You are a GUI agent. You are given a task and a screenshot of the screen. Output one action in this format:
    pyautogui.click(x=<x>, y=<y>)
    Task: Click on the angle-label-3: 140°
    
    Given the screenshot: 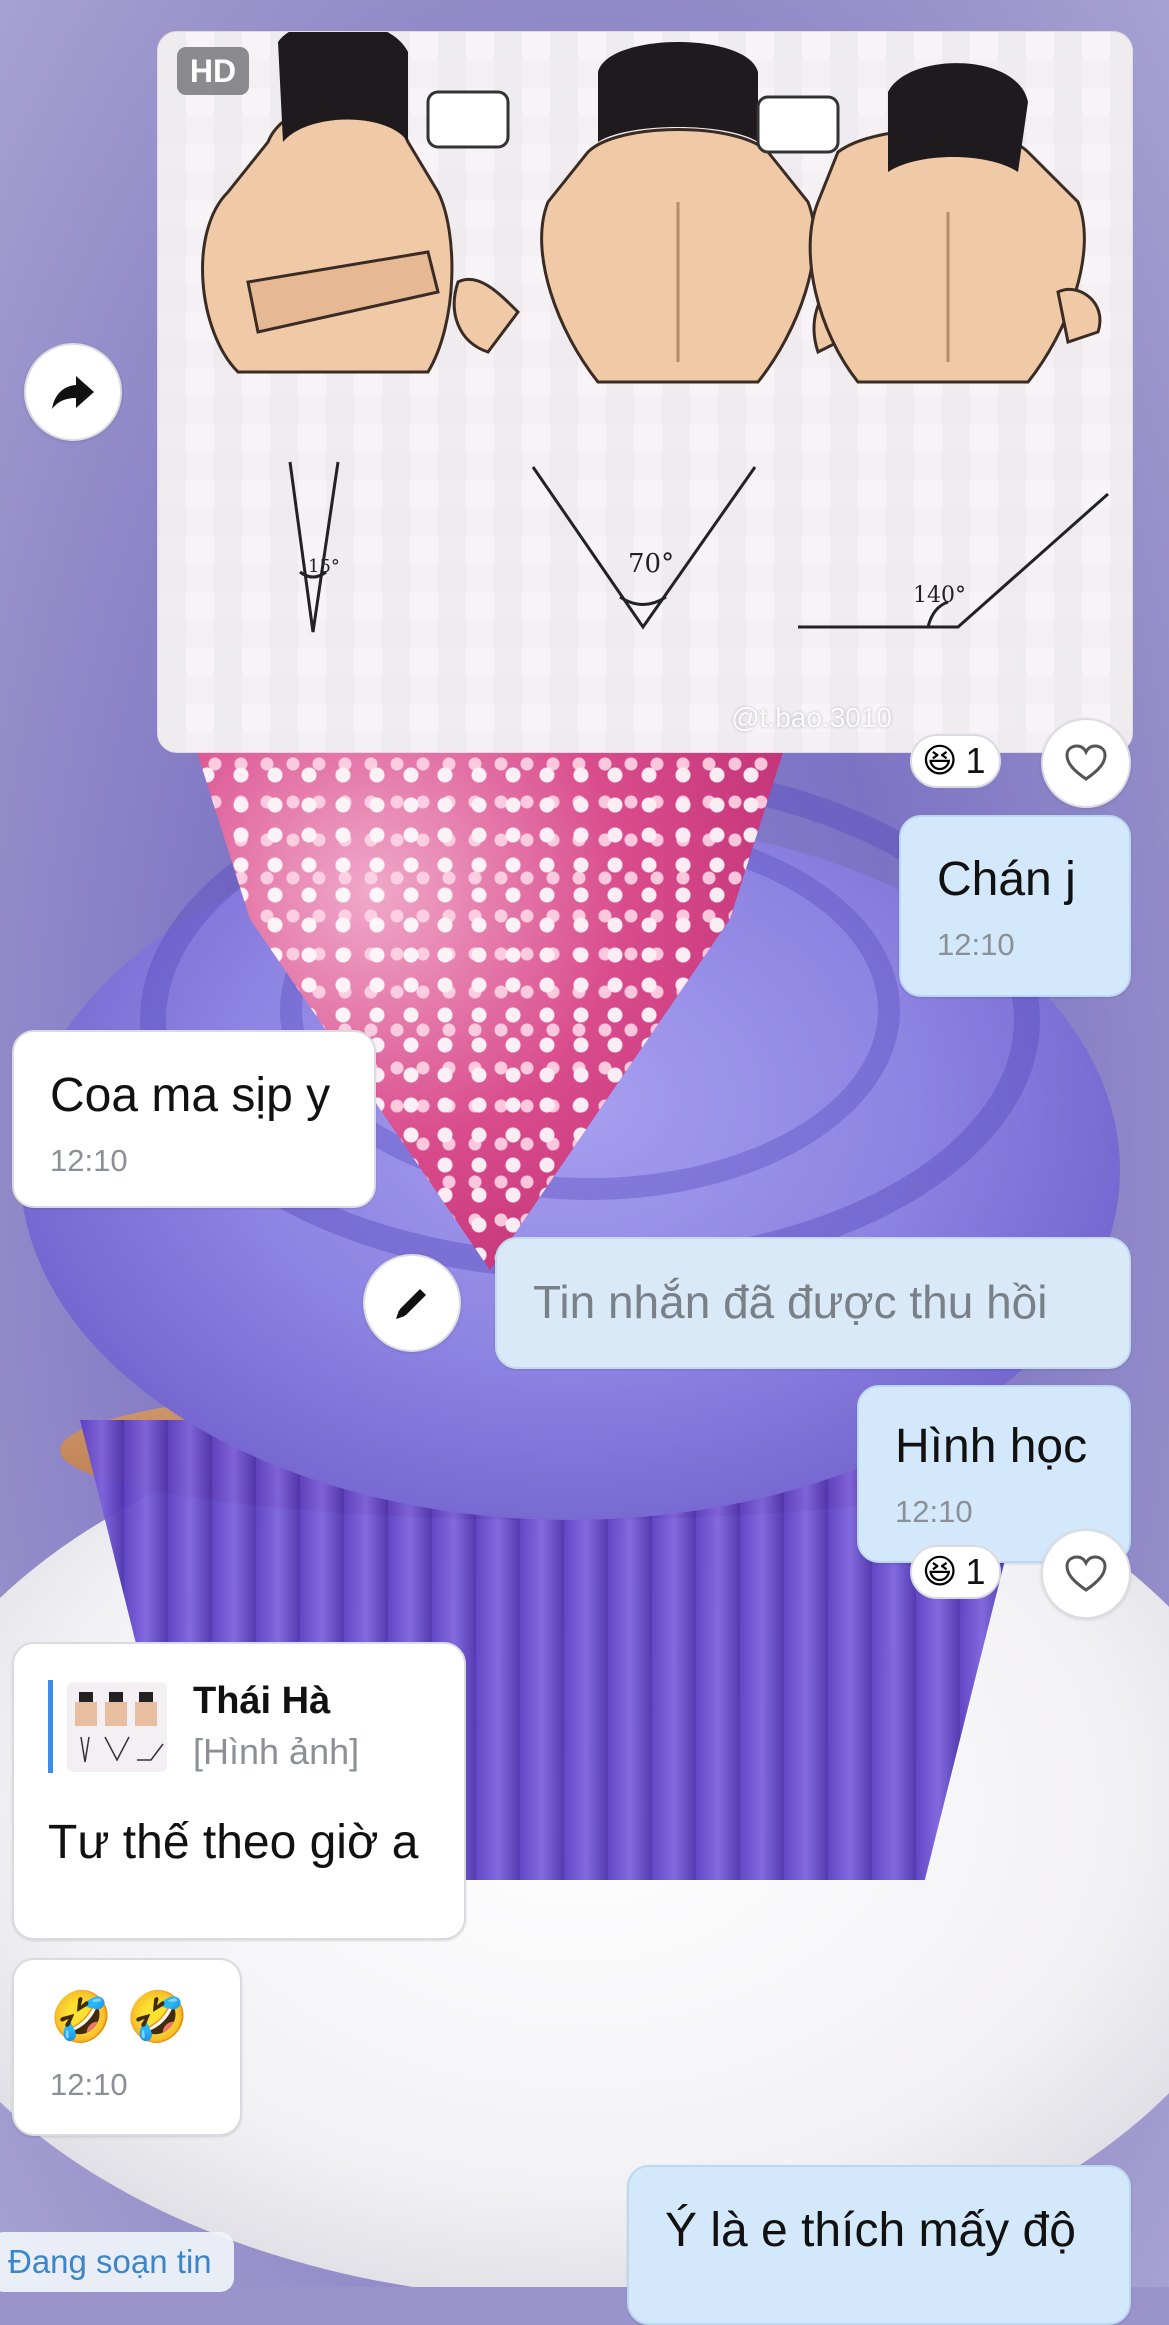 What is the action you would take?
    pyautogui.click(x=939, y=595)
    